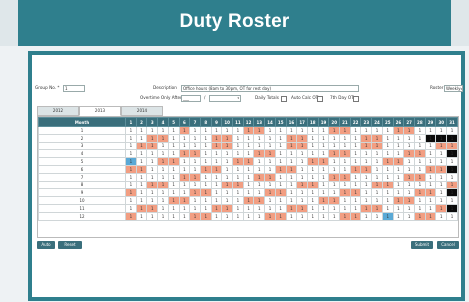  I want to click on daily-totals-checkbox, so click(284, 99).